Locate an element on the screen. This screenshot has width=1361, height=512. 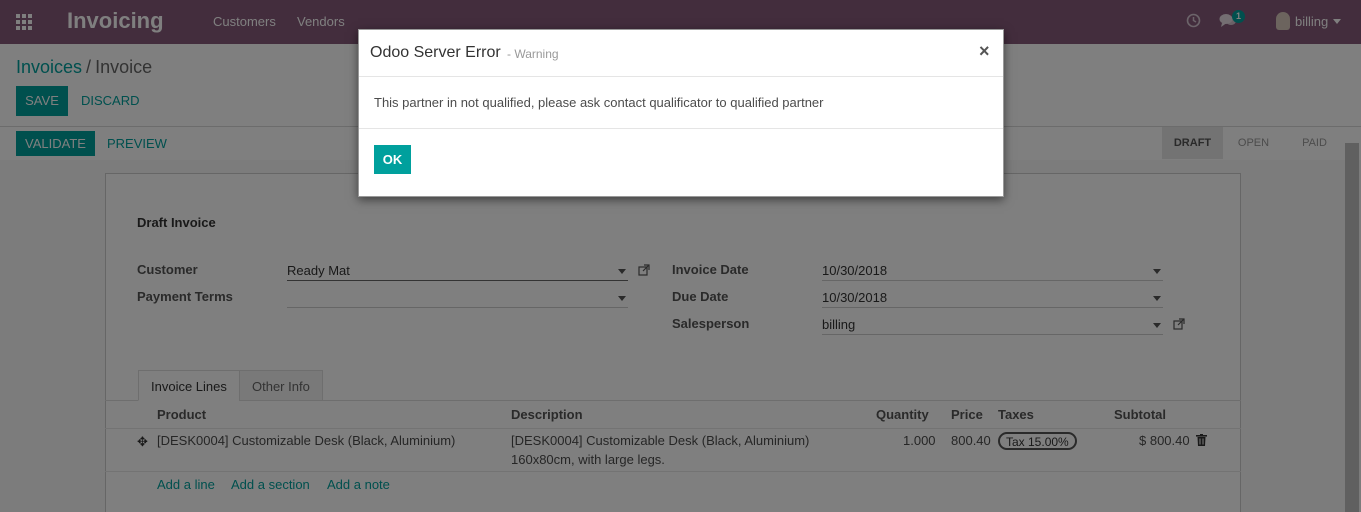
dialog-subtitle: - Warning is located at coordinates (533, 54).